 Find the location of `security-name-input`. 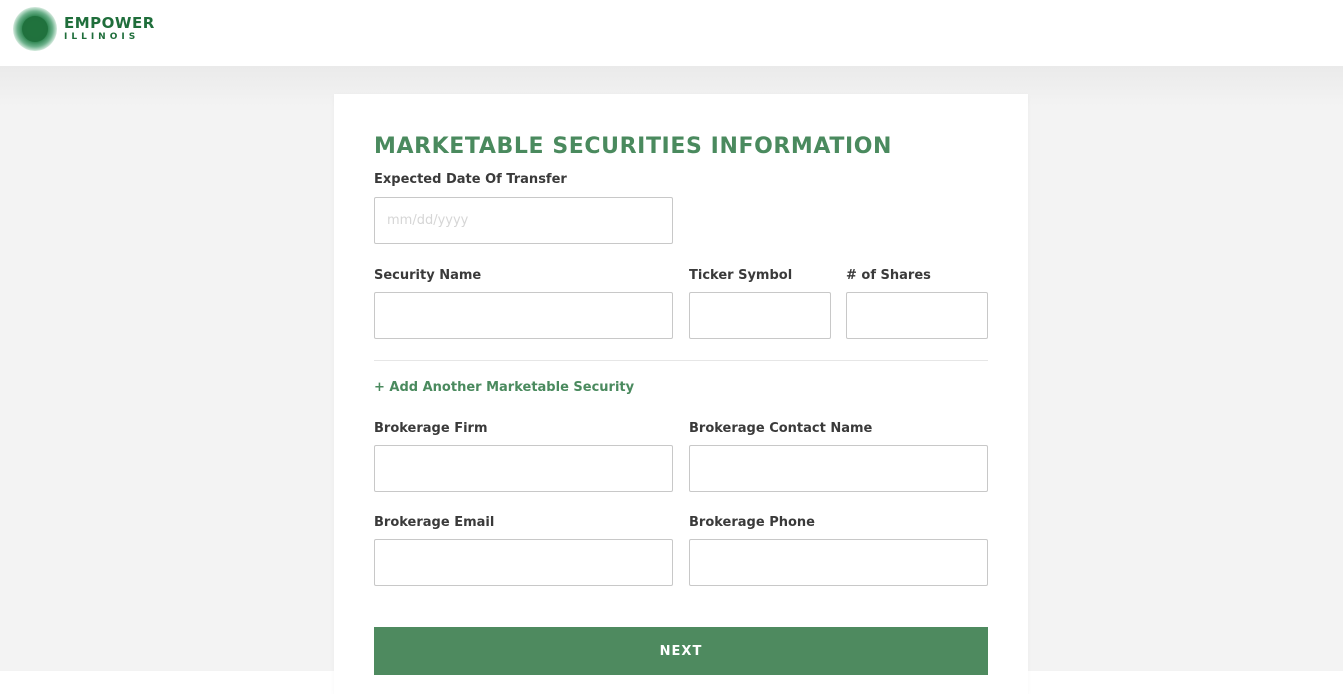

security-name-input is located at coordinates (523, 315).